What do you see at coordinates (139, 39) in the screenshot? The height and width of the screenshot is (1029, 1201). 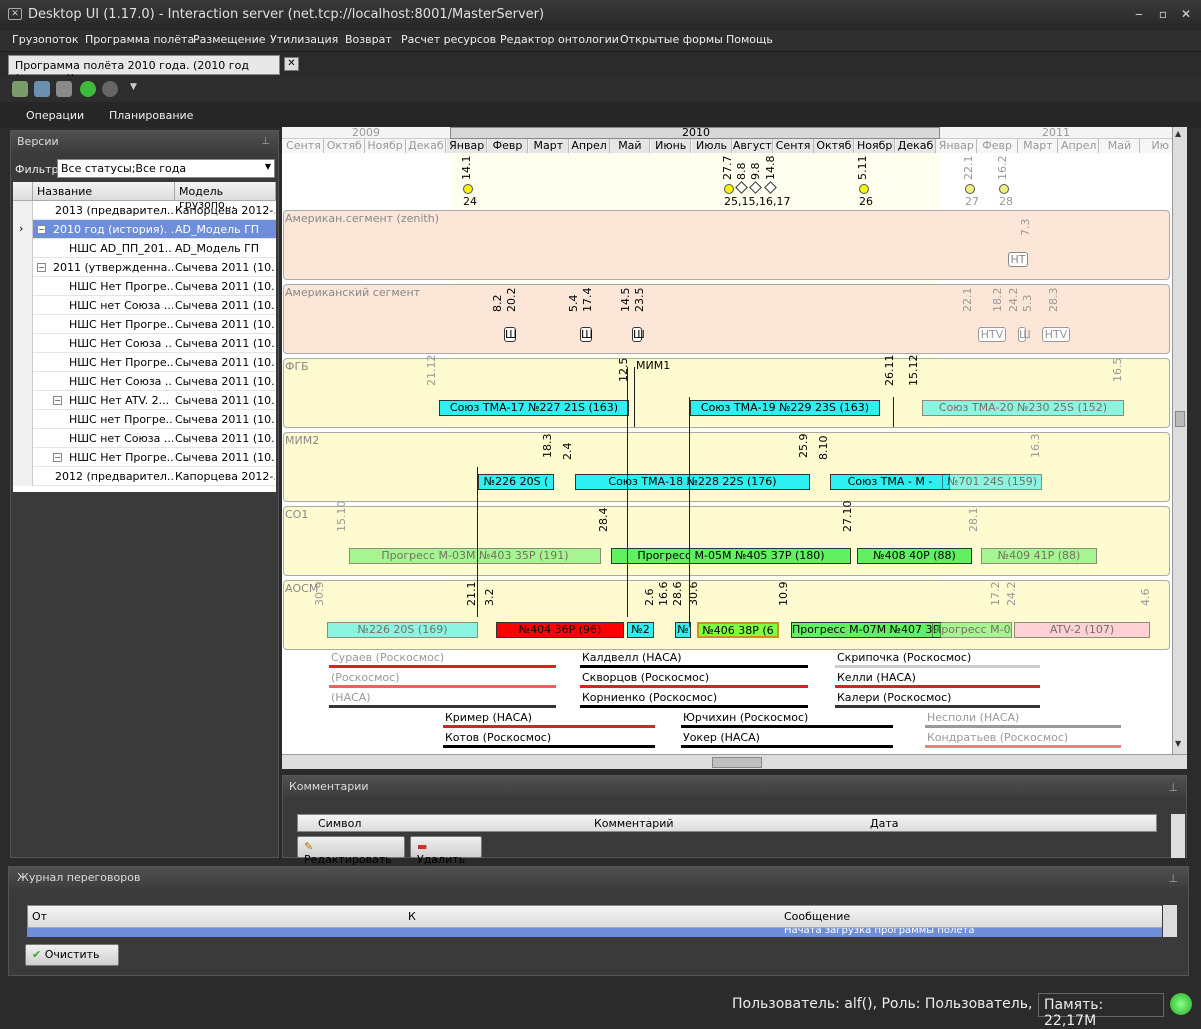 I see `menu-flight-program: Программа полёта` at bounding box center [139, 39].